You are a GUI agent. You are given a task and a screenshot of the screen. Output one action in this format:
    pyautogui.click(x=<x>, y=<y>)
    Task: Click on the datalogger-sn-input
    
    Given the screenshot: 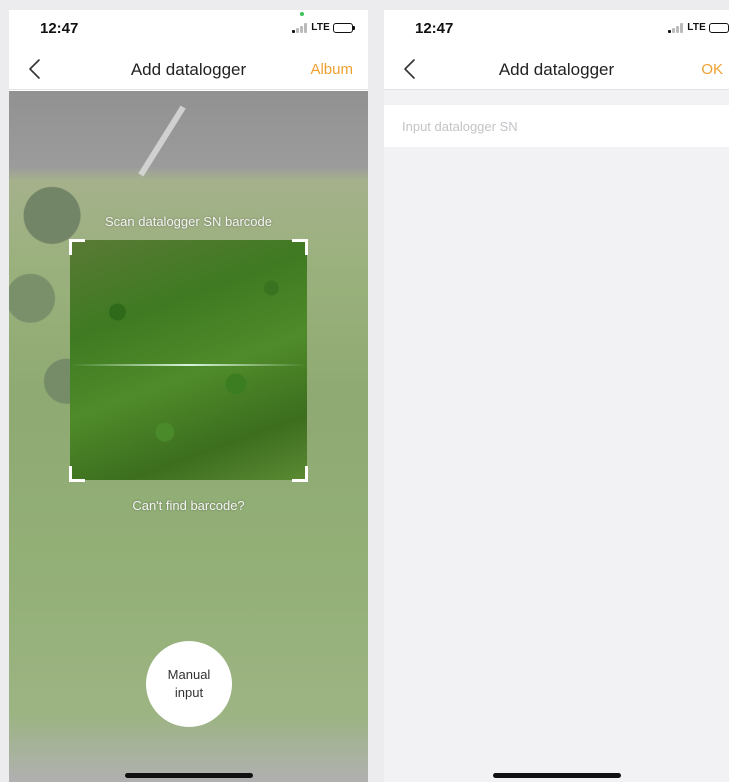 What is the action you would take?
    pyautogui.click(x=556, y=126)
    